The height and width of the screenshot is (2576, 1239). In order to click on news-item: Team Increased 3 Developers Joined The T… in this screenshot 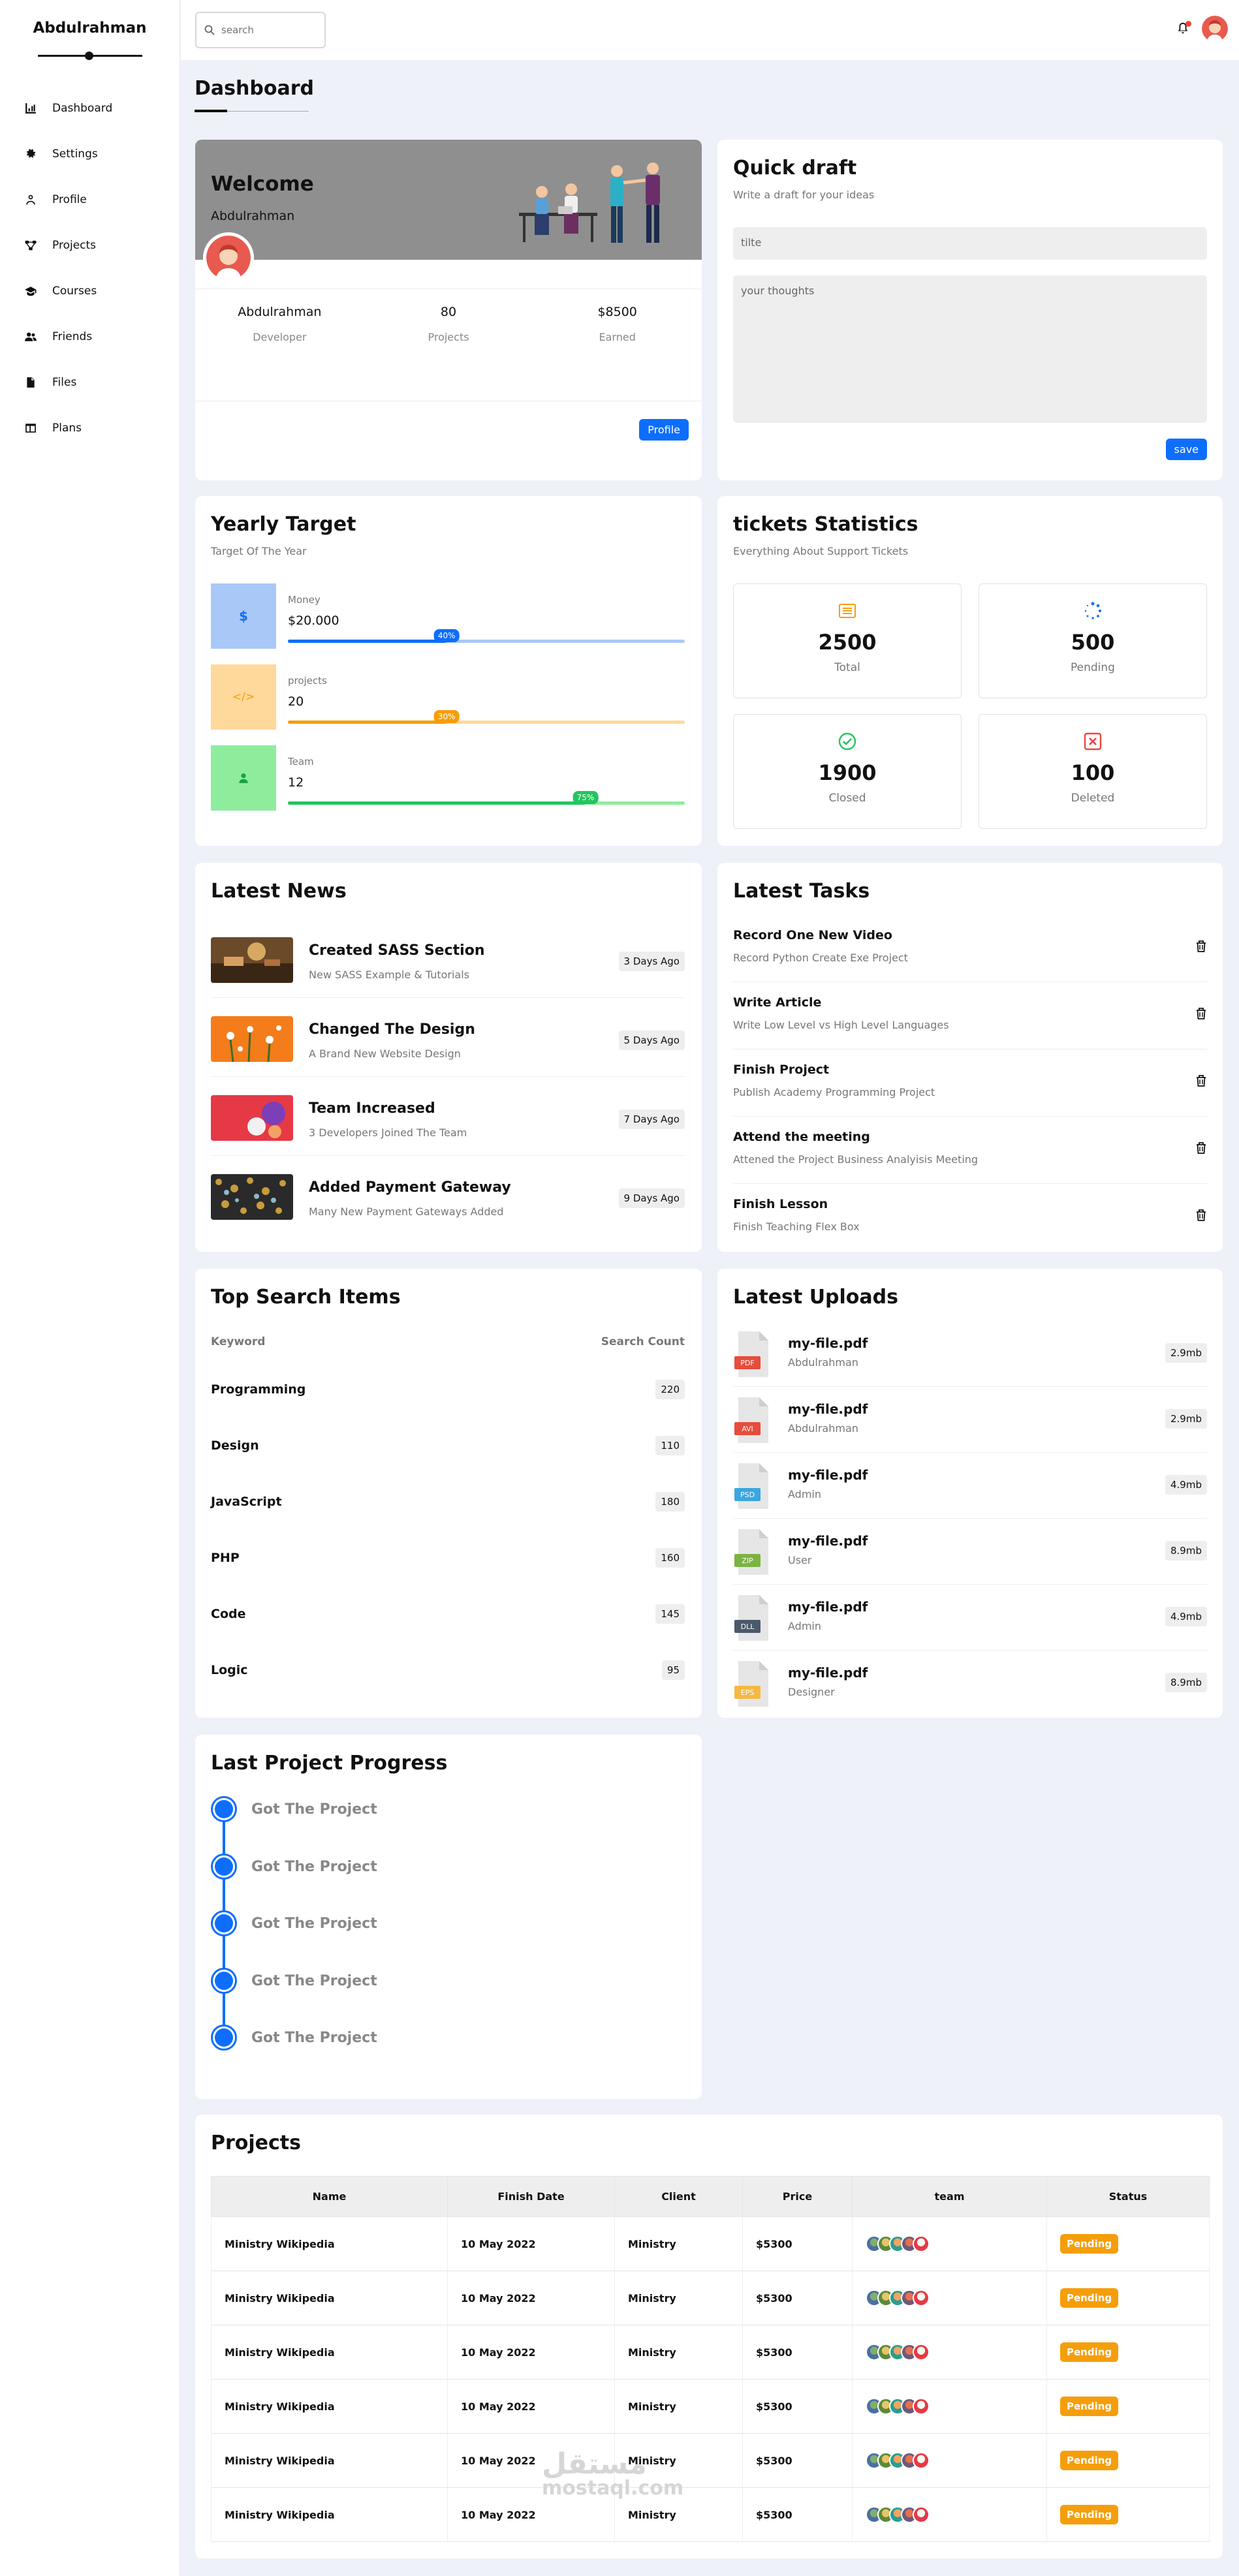, I will do `click(448, 1116)`.